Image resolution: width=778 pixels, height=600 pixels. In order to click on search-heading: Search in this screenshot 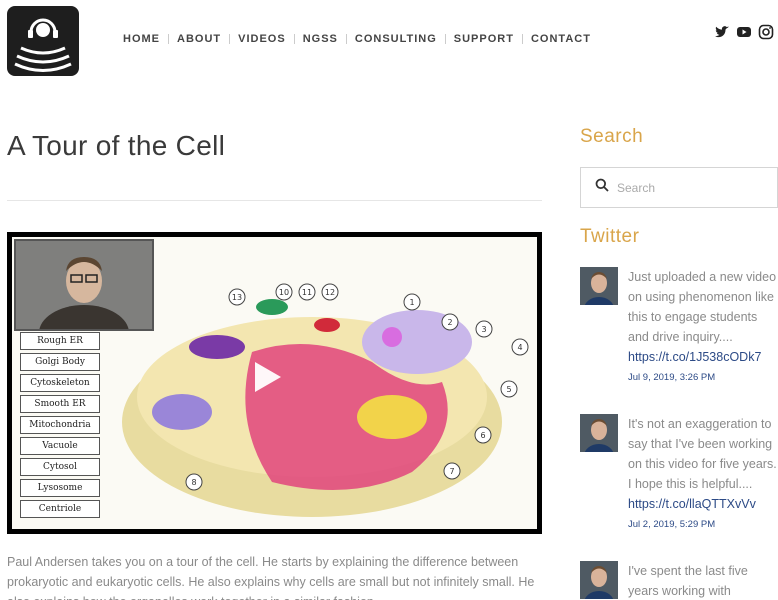, I will do `click(612, 136)`.